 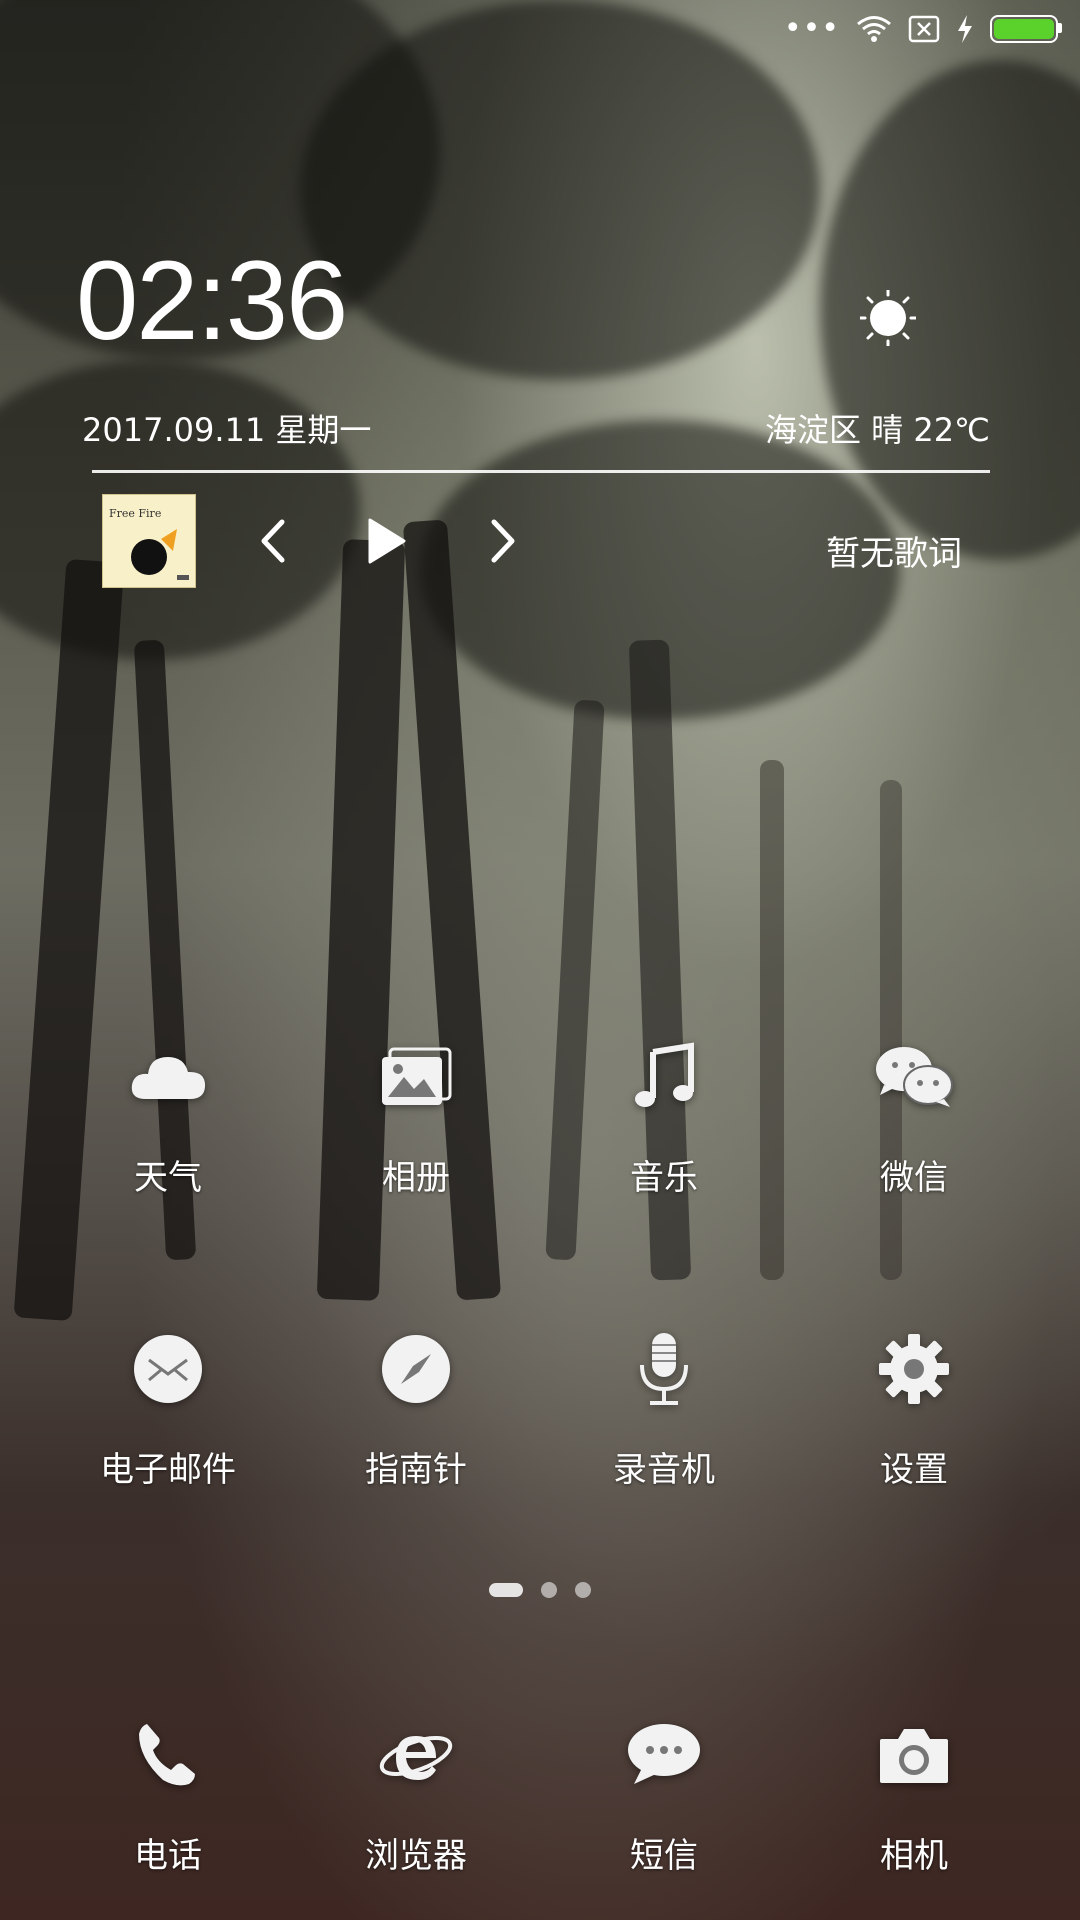 I want to click on app-label: 设置, so click(x=914, y=1470).